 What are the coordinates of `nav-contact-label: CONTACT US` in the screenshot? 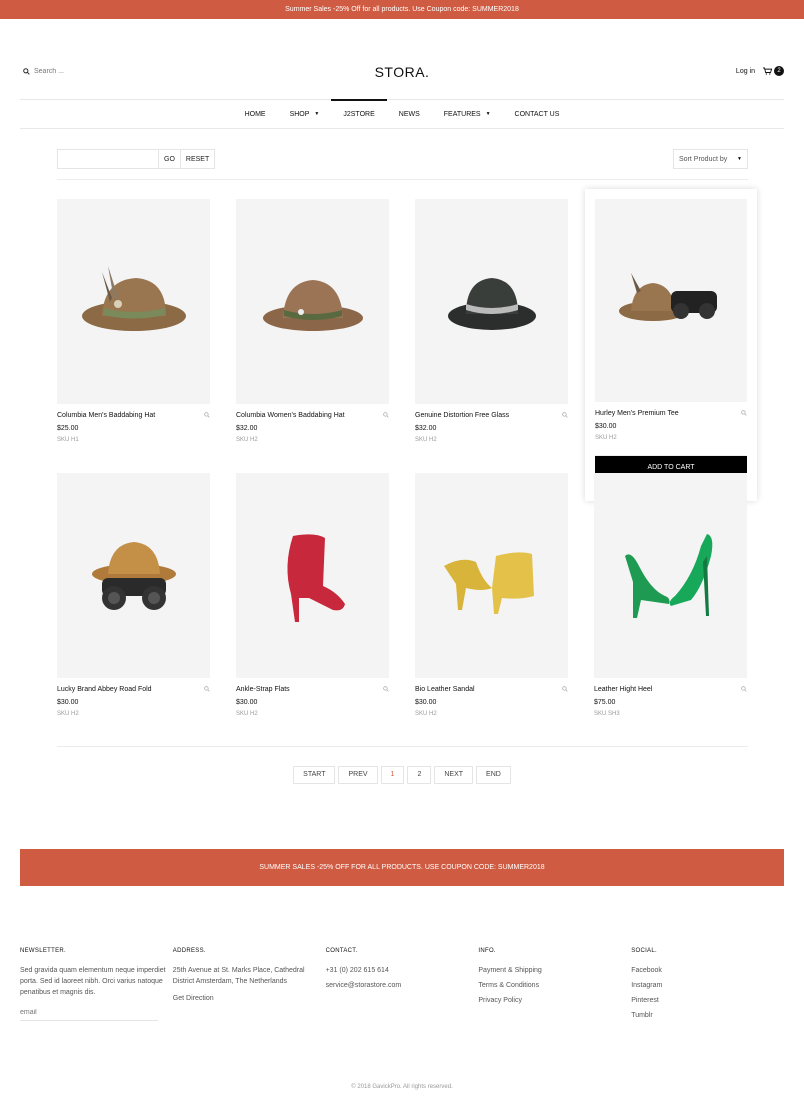 It's located at (537, 114).